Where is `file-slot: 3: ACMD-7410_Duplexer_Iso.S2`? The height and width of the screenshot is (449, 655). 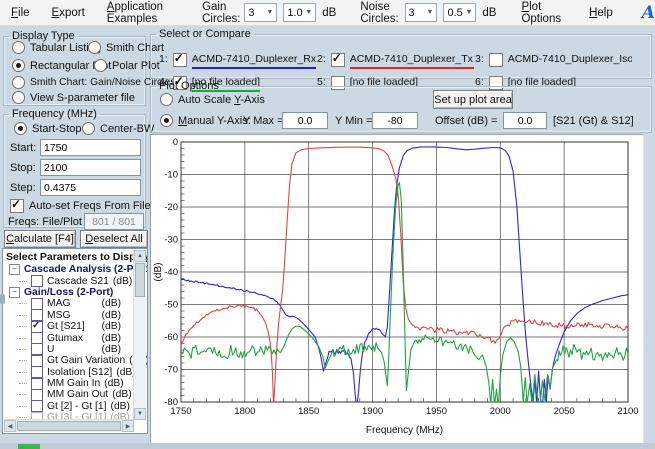 file-slot: 3: ACMD-7410_Duplexer_Iso.S2 is located at coordinates (554, 63).